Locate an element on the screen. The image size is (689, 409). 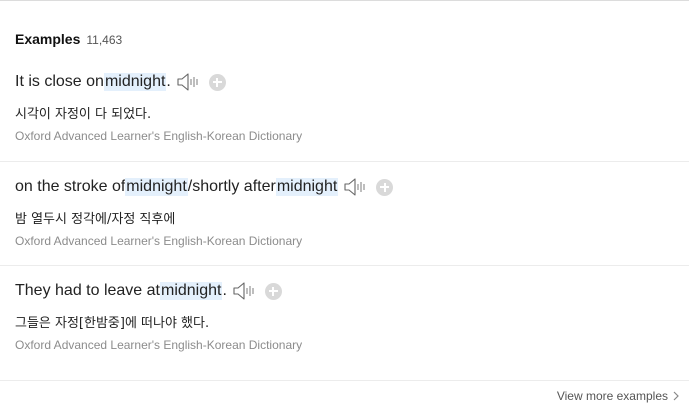
example-sentence: It is close on midnight. is located at coordinates (120, 82).